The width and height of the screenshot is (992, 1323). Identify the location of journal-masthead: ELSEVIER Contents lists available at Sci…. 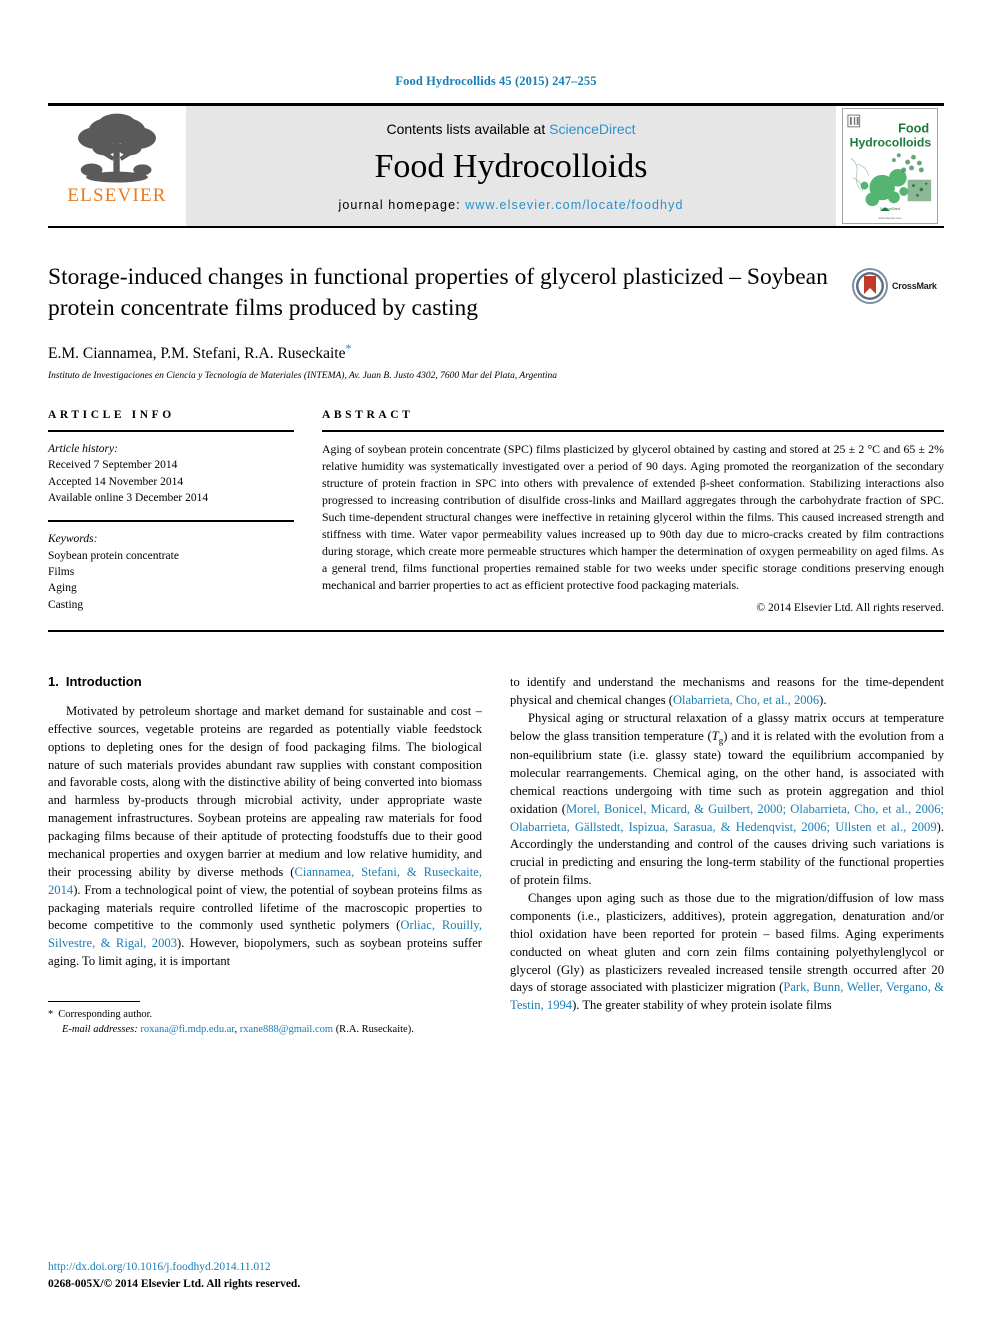
(496, 165).